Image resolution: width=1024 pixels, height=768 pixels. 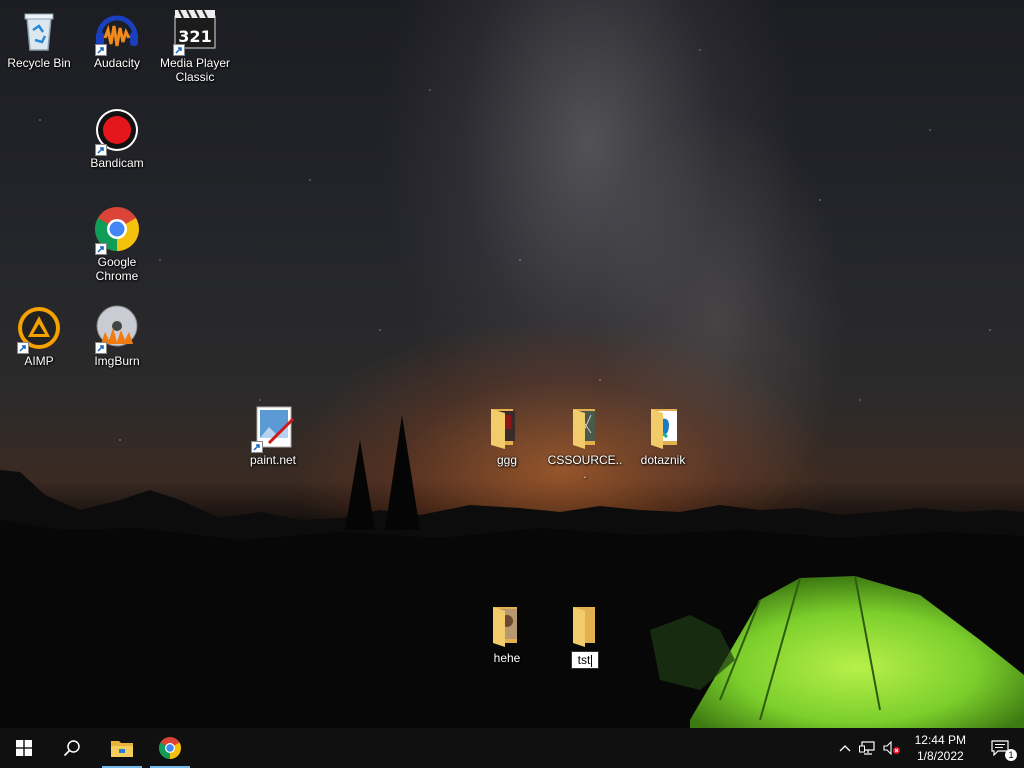 I want to click on icon-label: Audacity, so click(x=117, y=63).